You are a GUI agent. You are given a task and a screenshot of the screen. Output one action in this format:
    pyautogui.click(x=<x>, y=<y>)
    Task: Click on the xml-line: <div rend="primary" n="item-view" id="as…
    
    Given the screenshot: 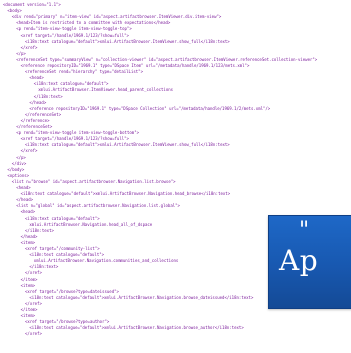 What is the action you would take?
    pyautogui.click(x=116, y=17)
    